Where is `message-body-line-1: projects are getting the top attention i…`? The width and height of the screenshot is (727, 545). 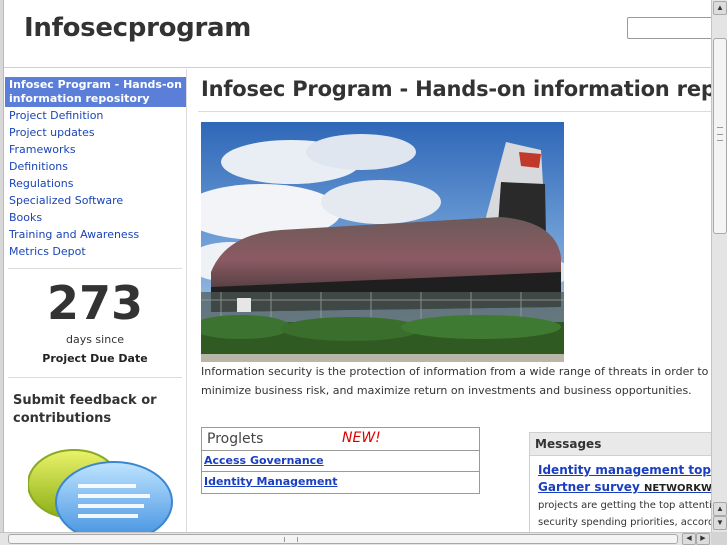
message-body-line-1: projects are getting the top attention i… is located at coordinates (624, 505).